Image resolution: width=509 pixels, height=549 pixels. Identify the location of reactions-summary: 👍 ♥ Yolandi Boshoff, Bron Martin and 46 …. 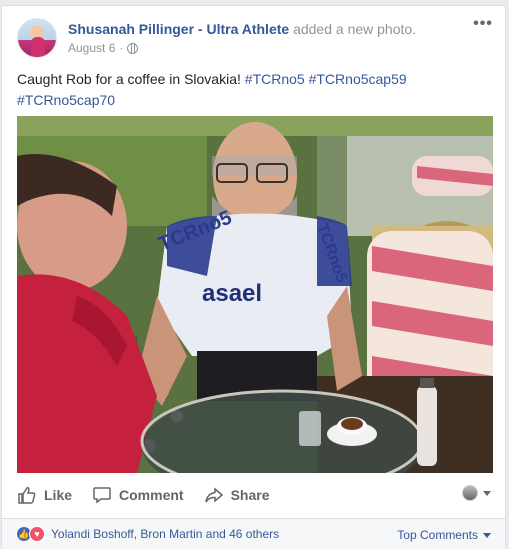
(147, 534).